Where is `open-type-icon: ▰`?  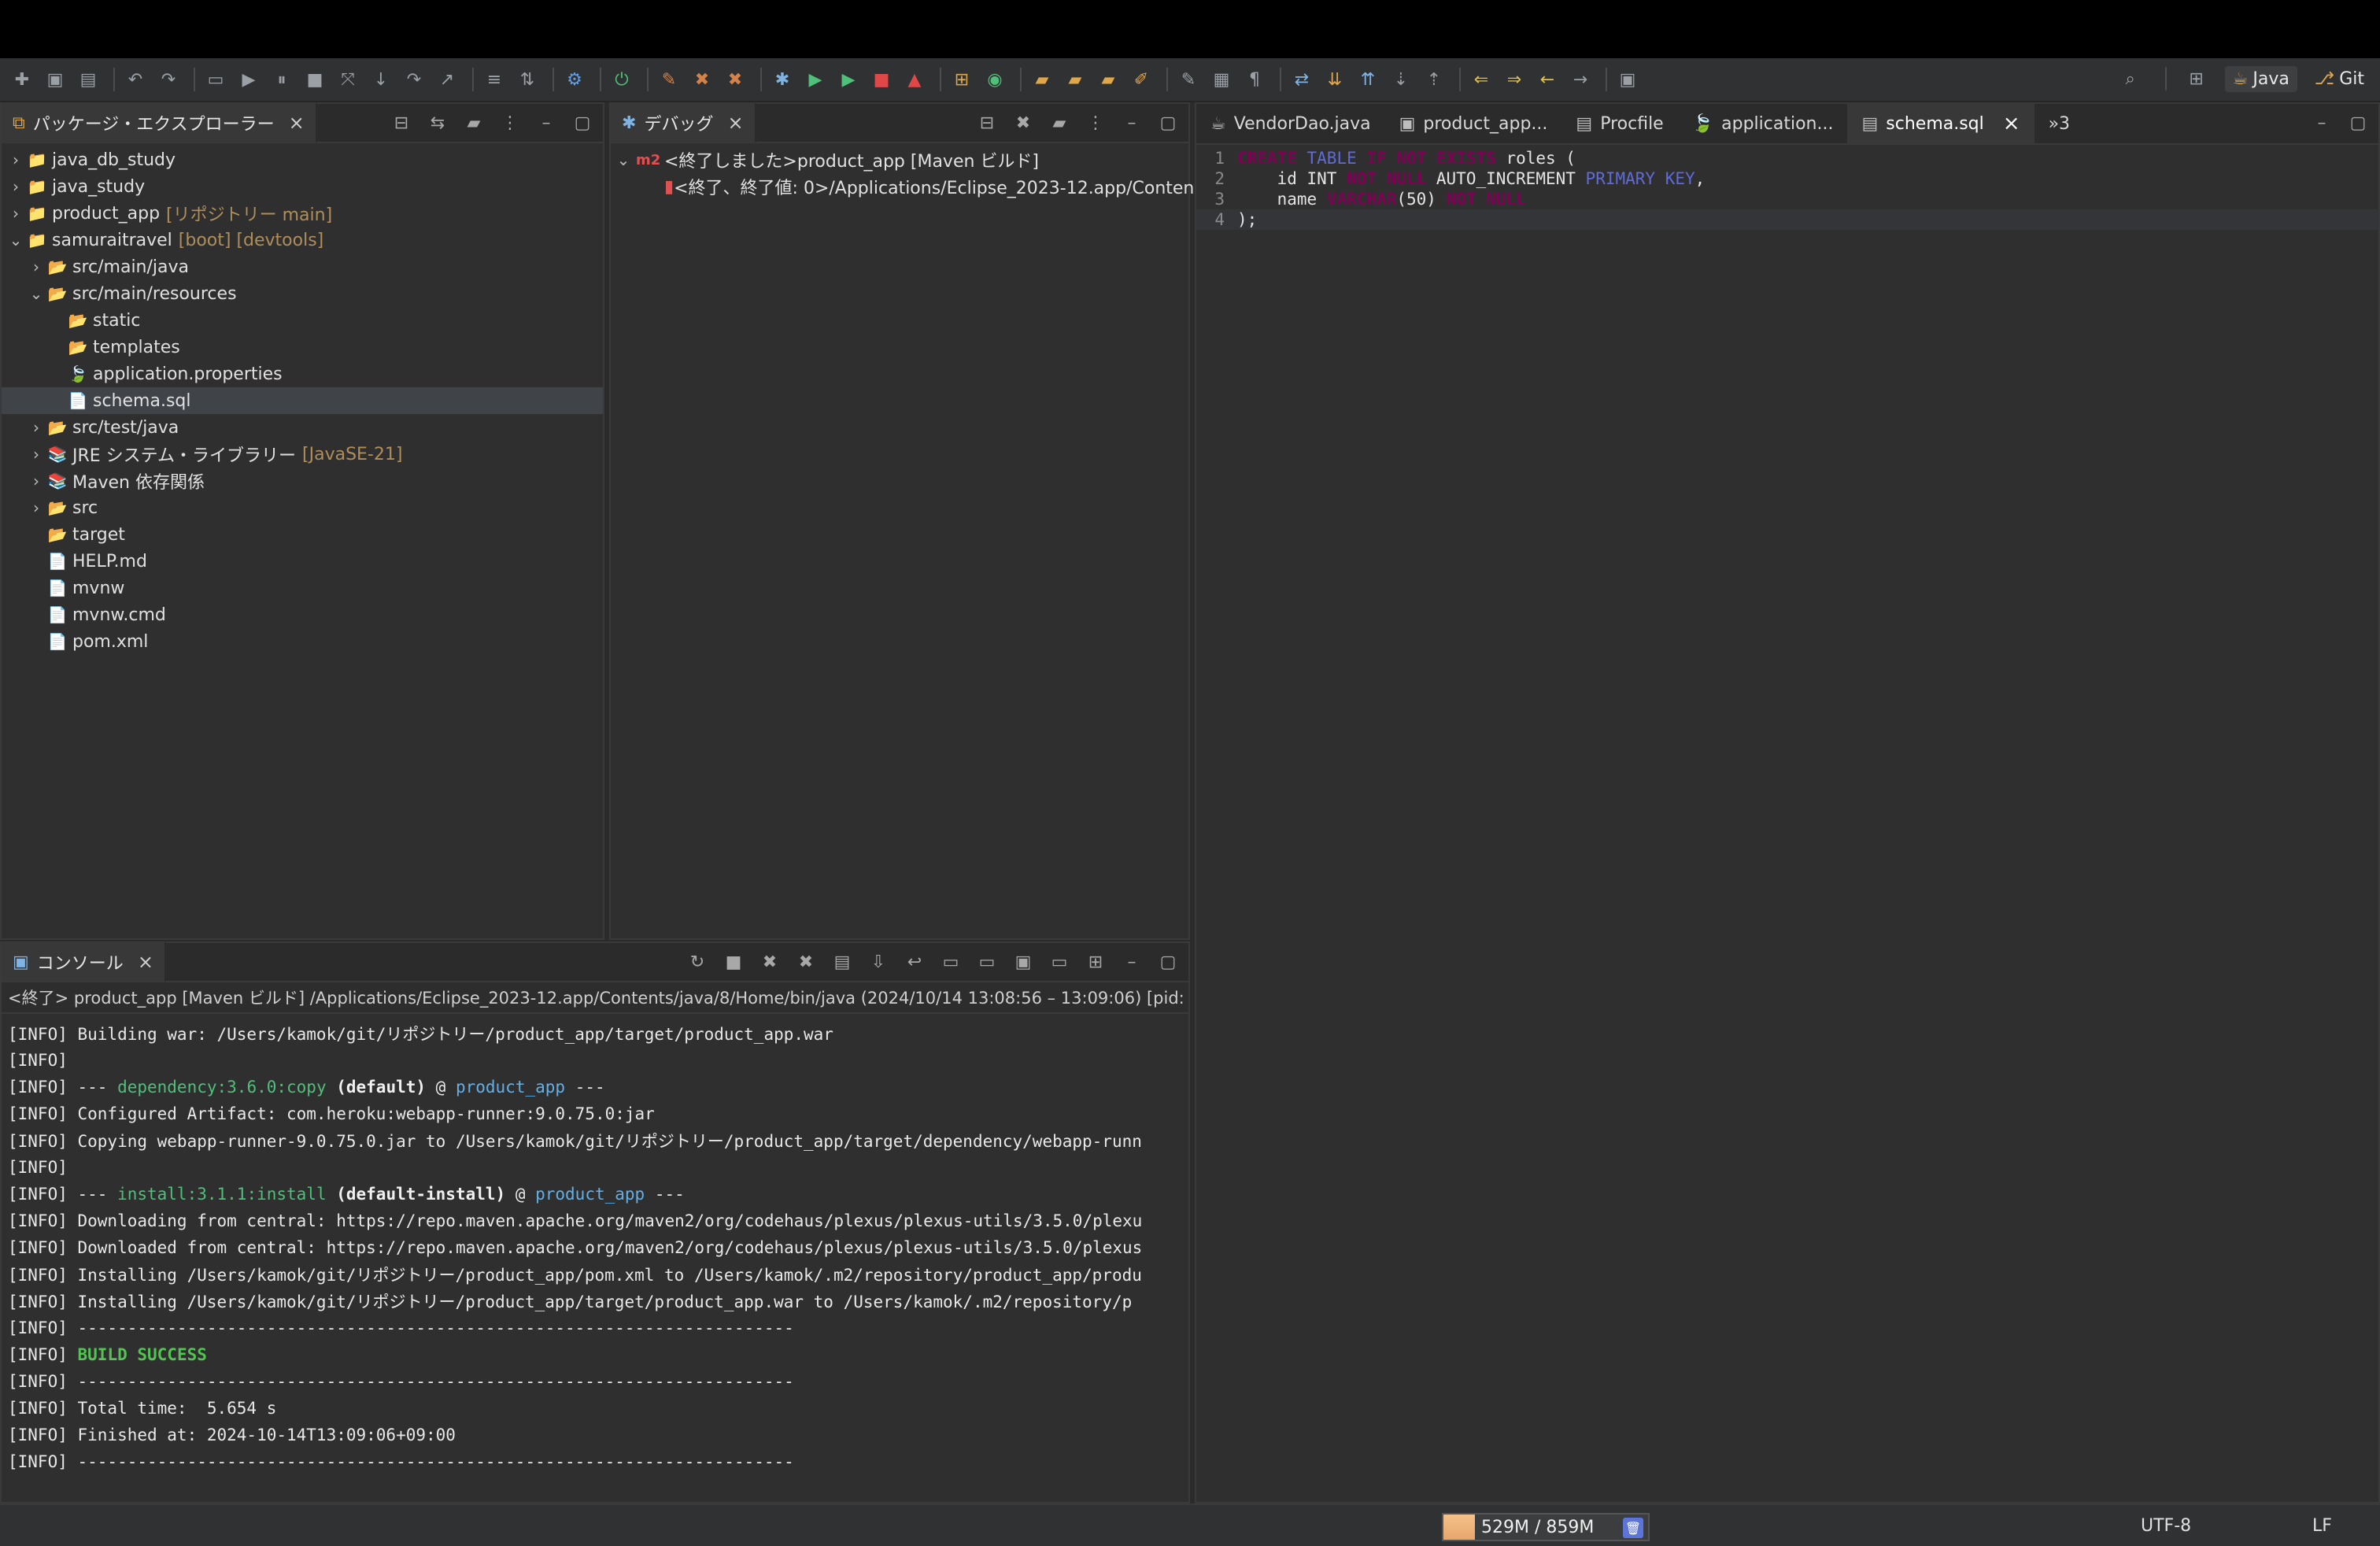 open-type-icon: ▰ is located at coordinates (1042, 80).